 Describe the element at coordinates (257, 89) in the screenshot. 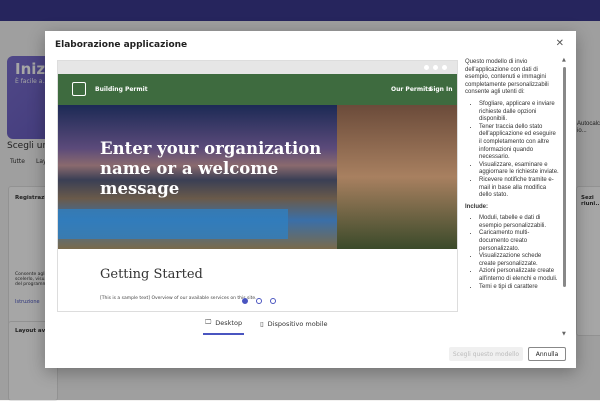

I see `preview-nav: Building Permit Our Permits Sign In` at that location.